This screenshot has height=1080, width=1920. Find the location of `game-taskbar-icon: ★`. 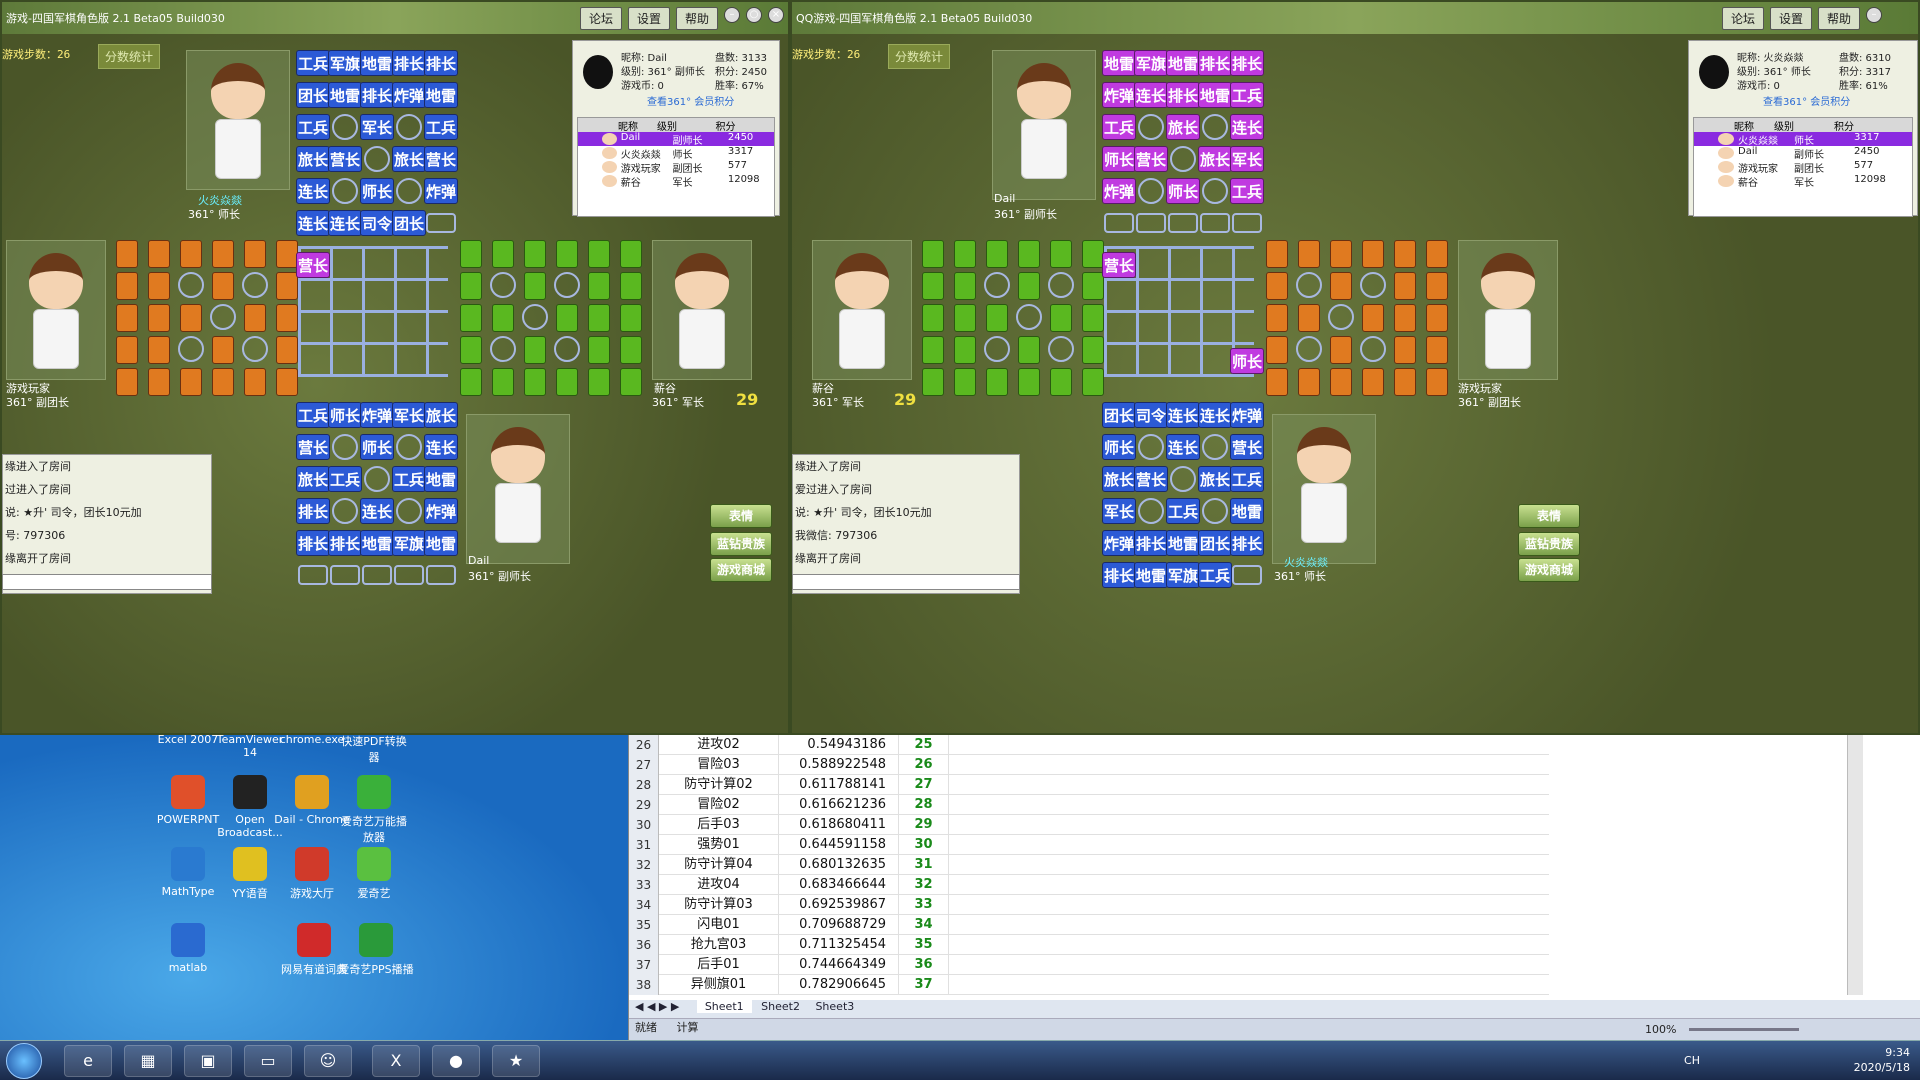

game-taskbar-icon: ★ is located at coordinates (516, 1061).